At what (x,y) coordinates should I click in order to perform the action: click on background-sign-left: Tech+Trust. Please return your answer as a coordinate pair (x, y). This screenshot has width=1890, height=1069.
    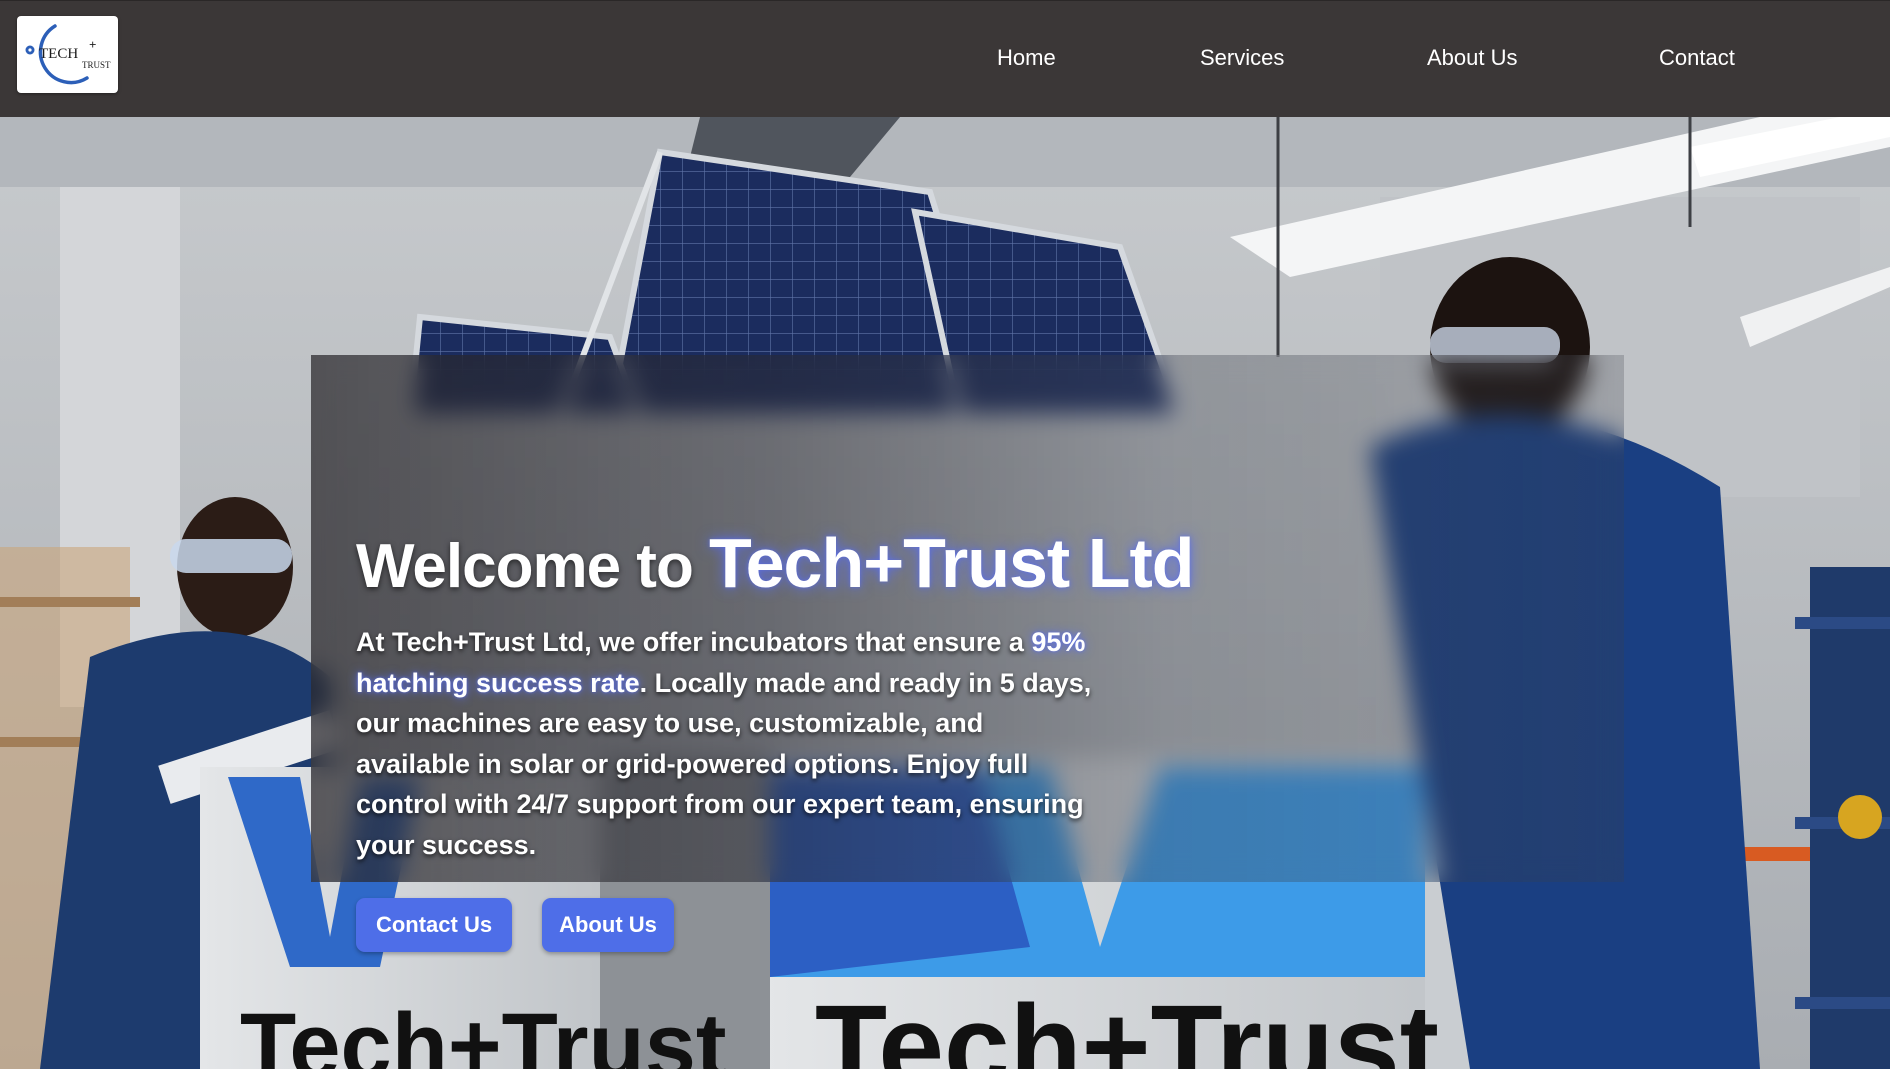
    Looking at the image, I should click on (483, 1032).